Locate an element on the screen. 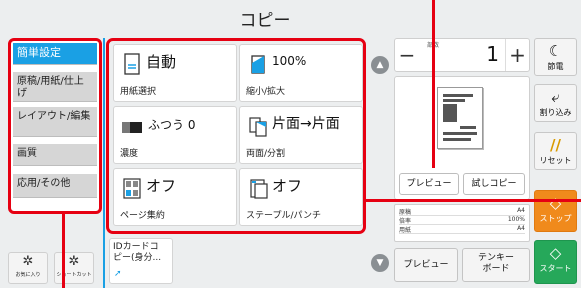  divider-line is located at coordinates (104, 163).